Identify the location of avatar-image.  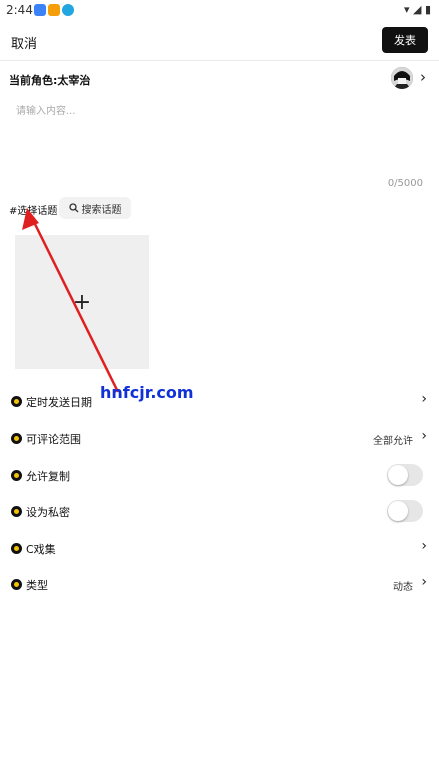
(402, 78).